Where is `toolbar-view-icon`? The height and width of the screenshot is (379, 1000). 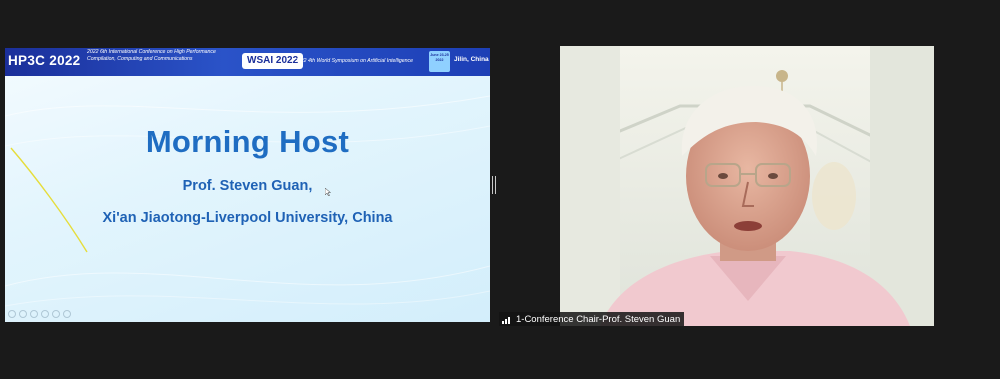 toolbar-view-icon is located at coordinates (45, 314).